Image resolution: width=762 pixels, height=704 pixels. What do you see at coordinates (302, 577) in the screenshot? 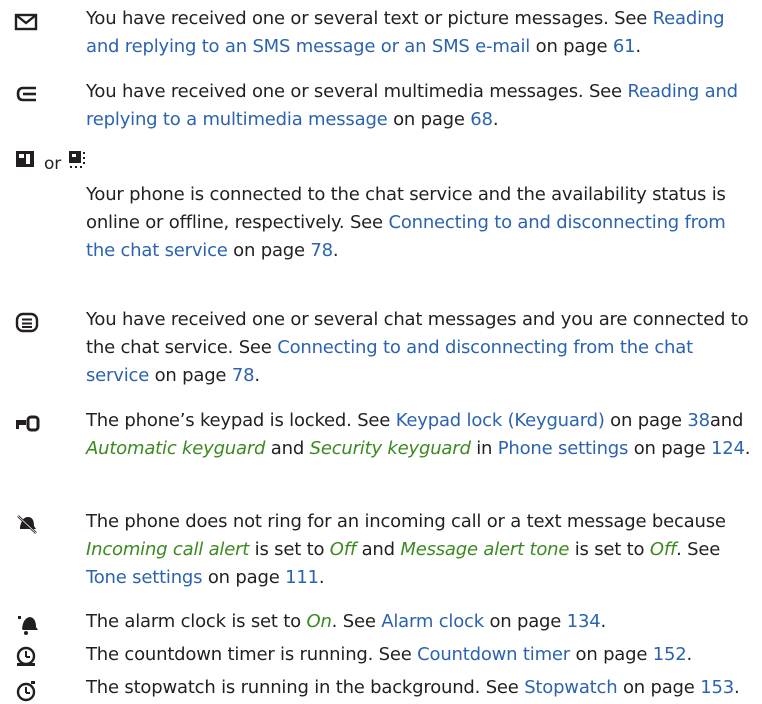
I see `link-page-111: 111` at bounding box center [302, 577].